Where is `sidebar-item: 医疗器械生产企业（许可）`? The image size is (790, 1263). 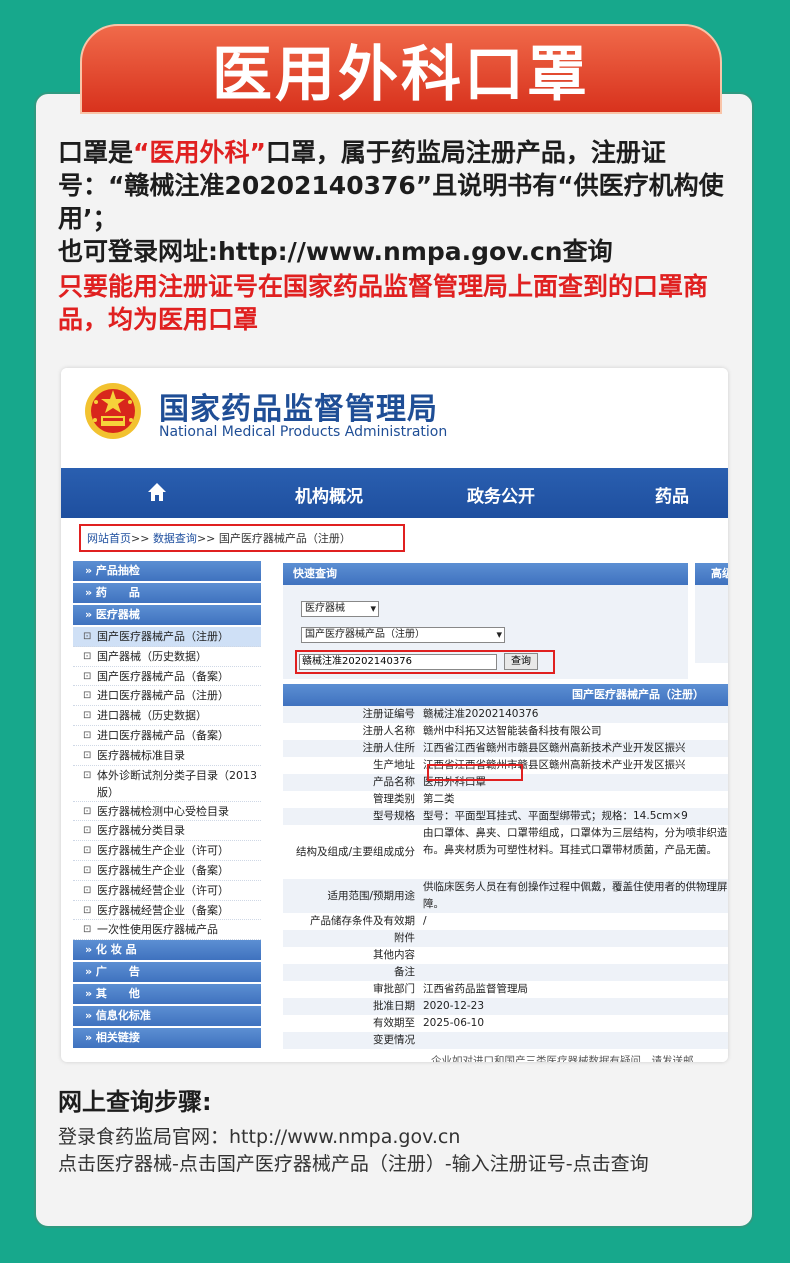 sidebar-item: 医疗器械生产企业（许可） is located at coordinates (167, 851).